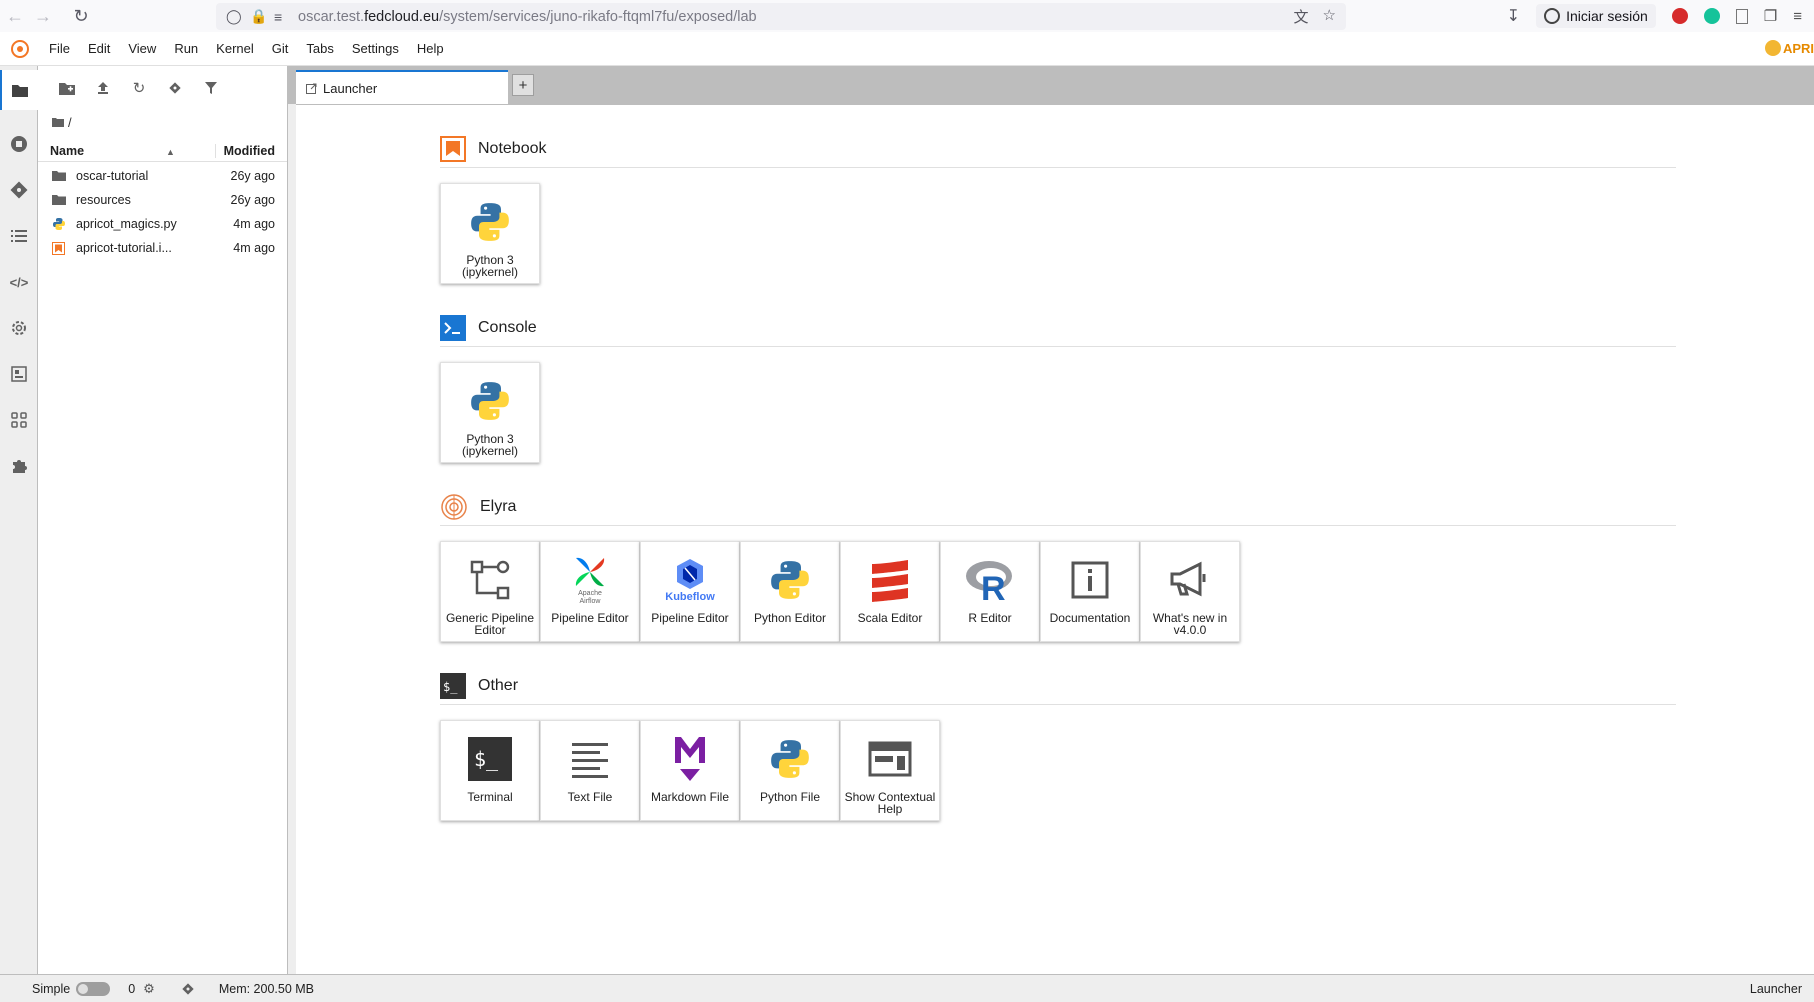  Describe the element at coordinates (490, 591) in the screenshot. I see `launcher-card-generic-pipeline-editor: Generic Pipeline Editor` at that location.